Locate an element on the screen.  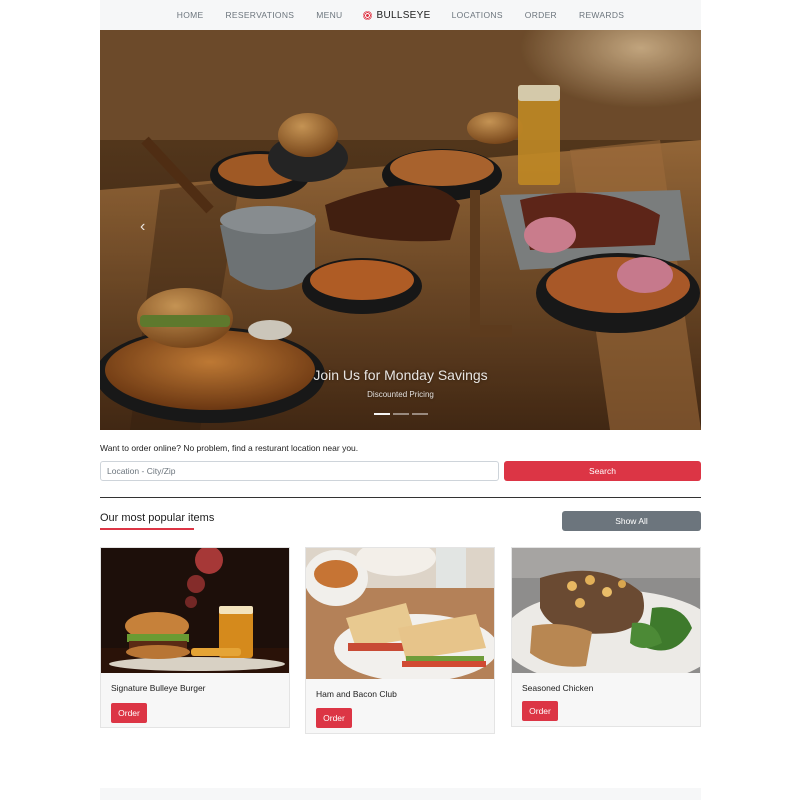
nav-home: HOME is located at coordinates (190, 15).